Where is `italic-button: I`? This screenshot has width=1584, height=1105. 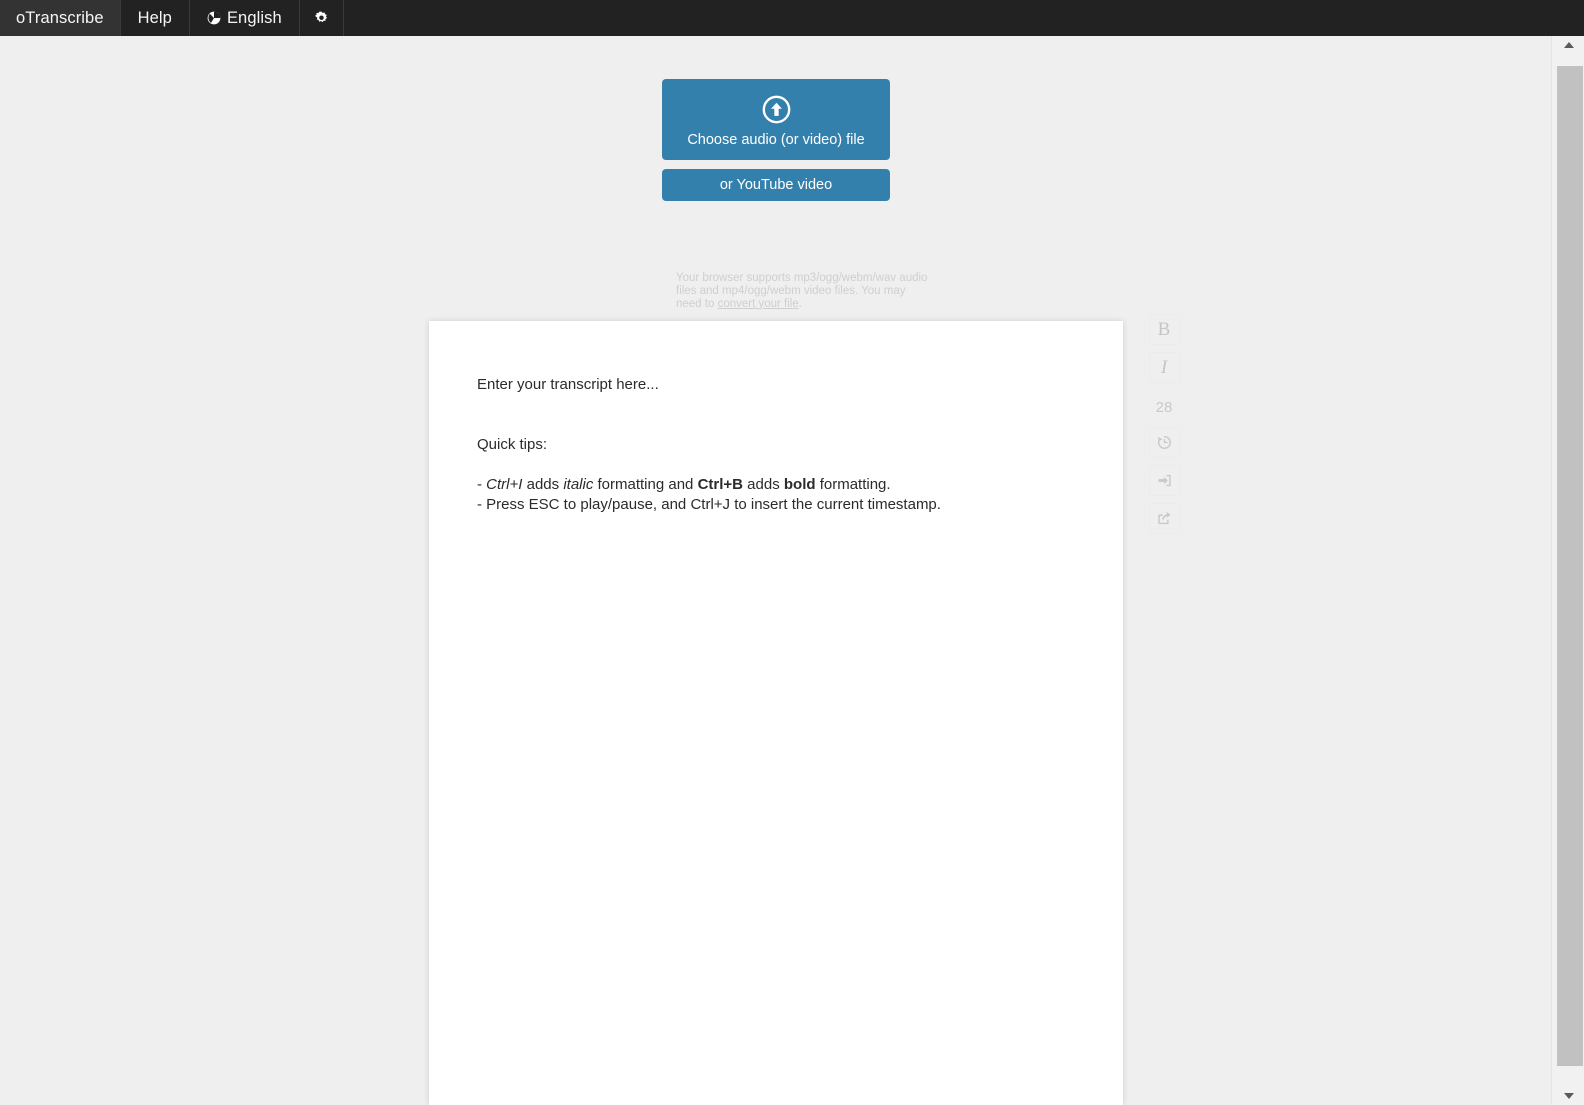
italic-button: I is located at coordinates (1164, 367).